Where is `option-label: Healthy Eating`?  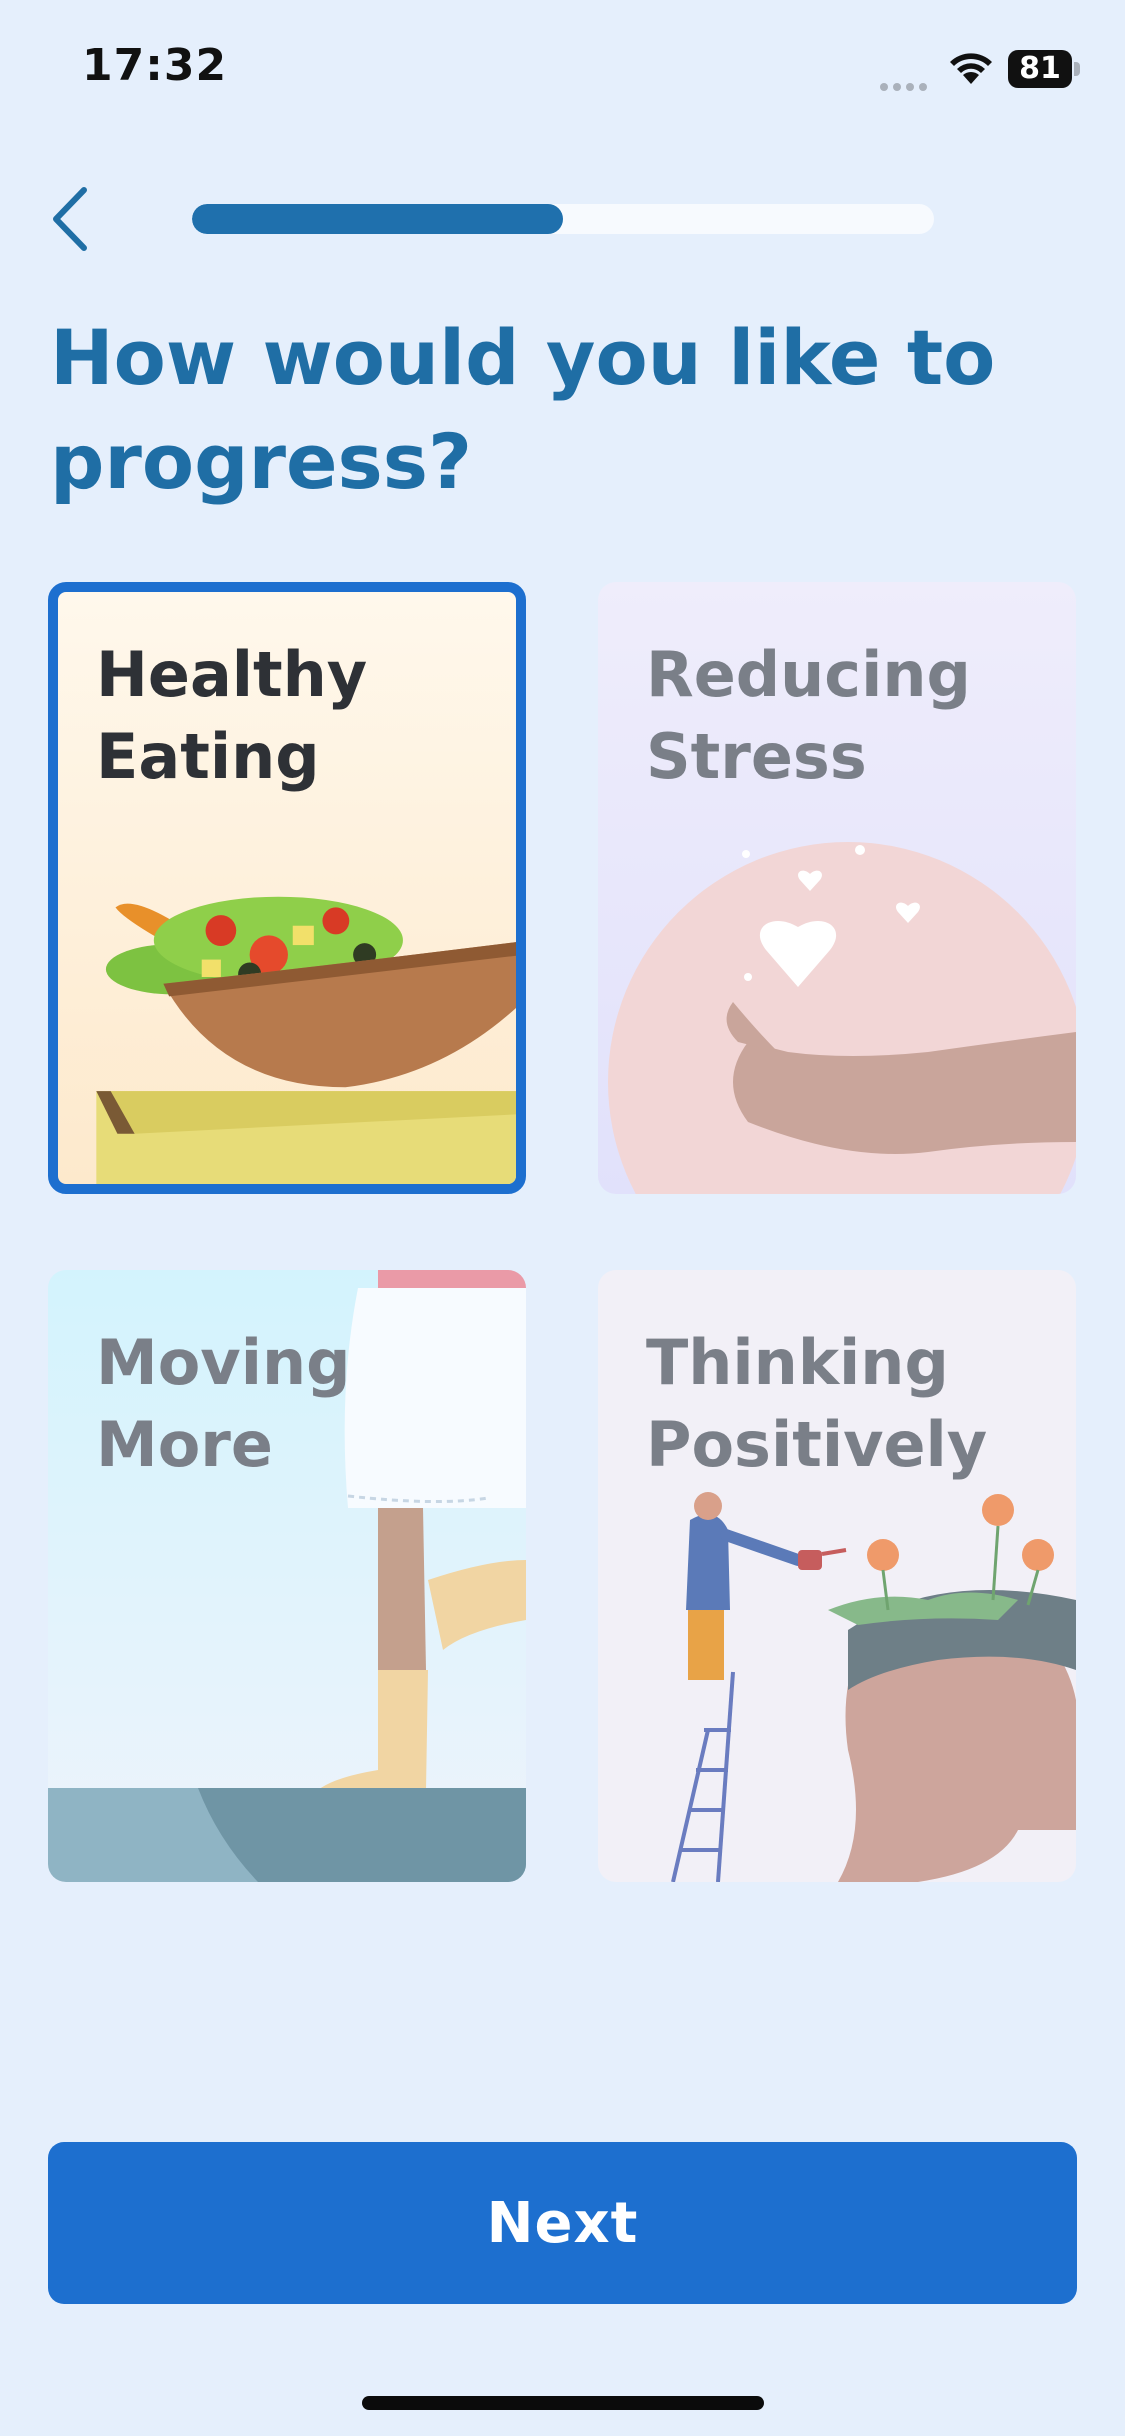 option-label: Healthy Eating is located at coordinates (232, 715).